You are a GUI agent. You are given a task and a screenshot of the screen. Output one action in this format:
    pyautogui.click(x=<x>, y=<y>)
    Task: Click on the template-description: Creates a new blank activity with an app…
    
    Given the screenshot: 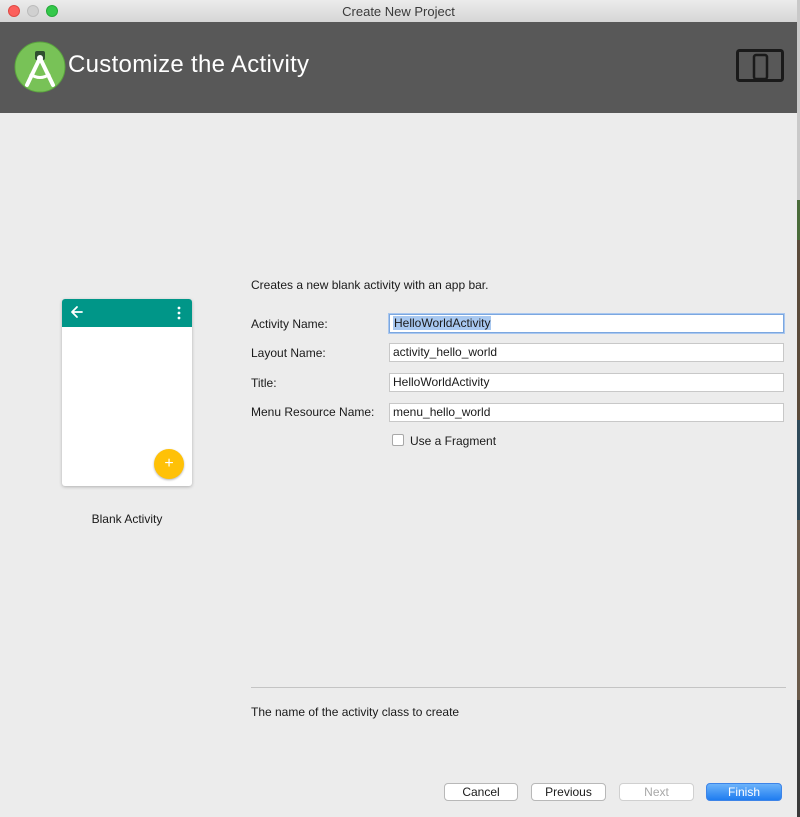 What is the action you would take?
    pyautogui.click(x=370, y=285)
    